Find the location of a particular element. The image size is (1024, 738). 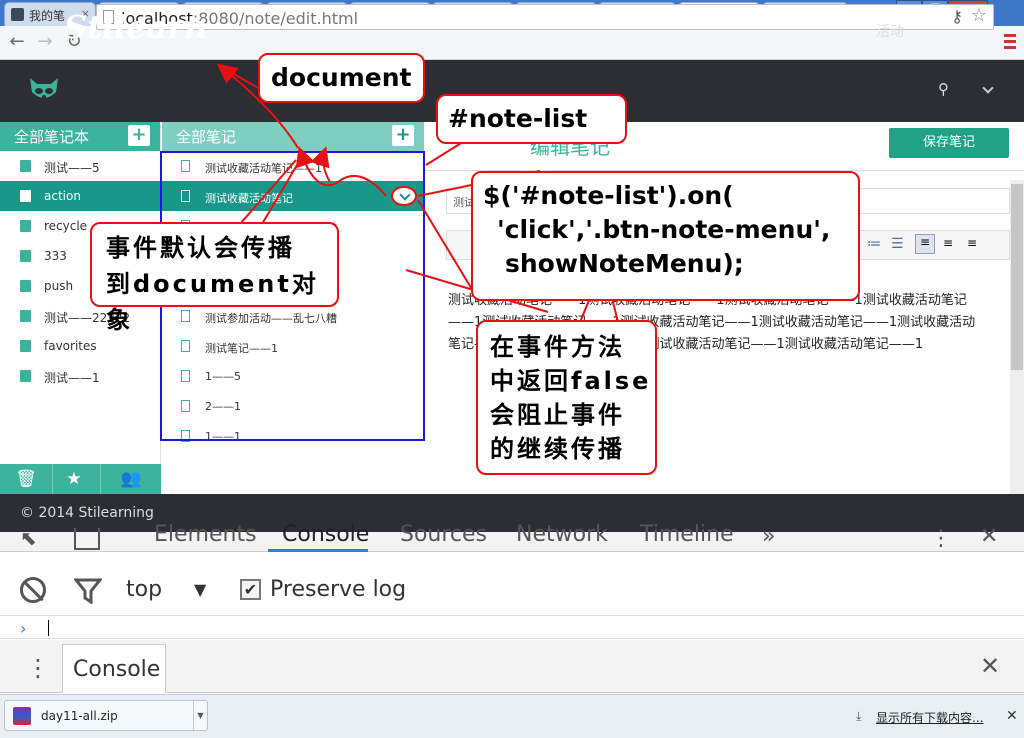

device-mode-icon is located at coordinates (87, 539).